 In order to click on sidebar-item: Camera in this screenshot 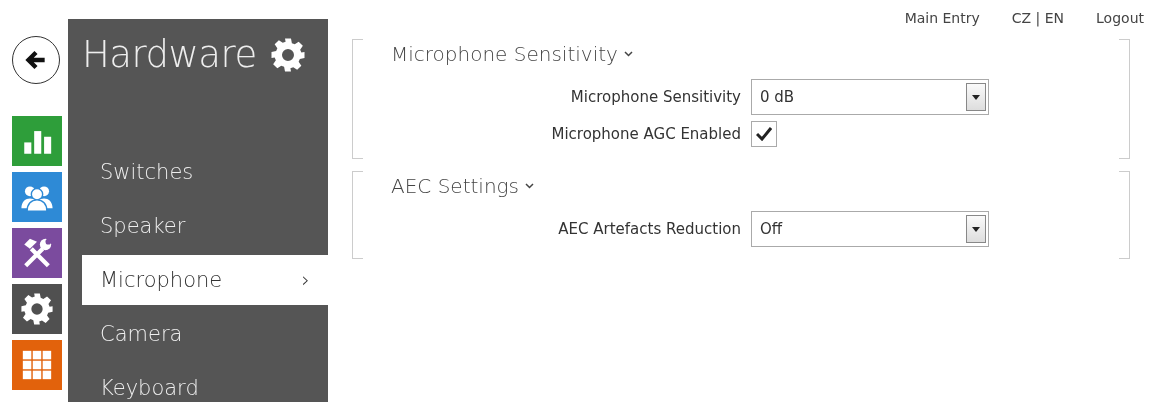, I will do `click(205, 334)`.